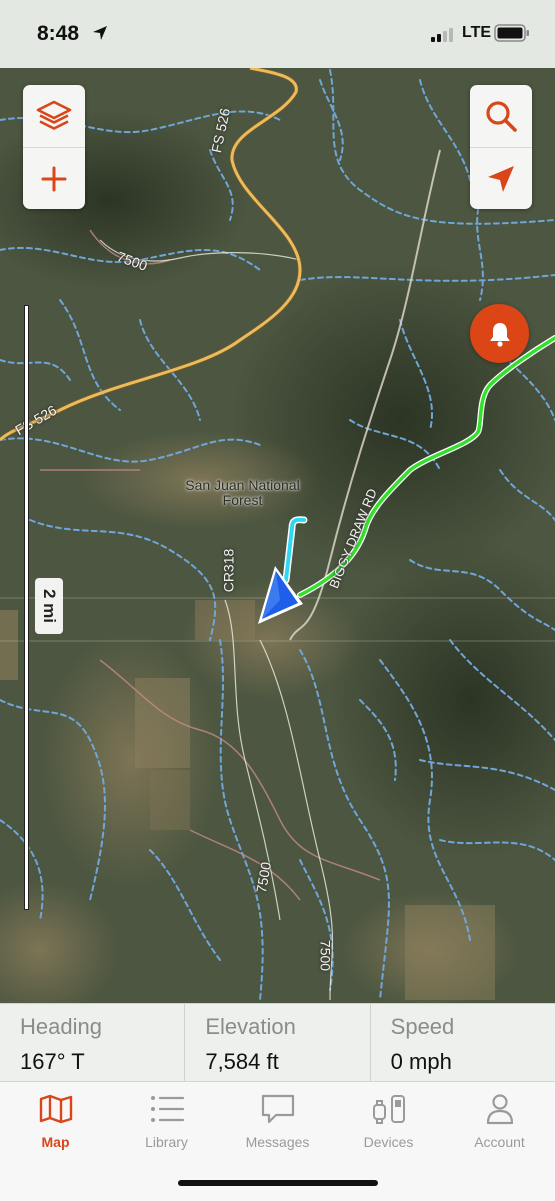  Describe the element at coordinates (52, 1061) in the screenshot. I see `heading-value: 167° T` at that location.